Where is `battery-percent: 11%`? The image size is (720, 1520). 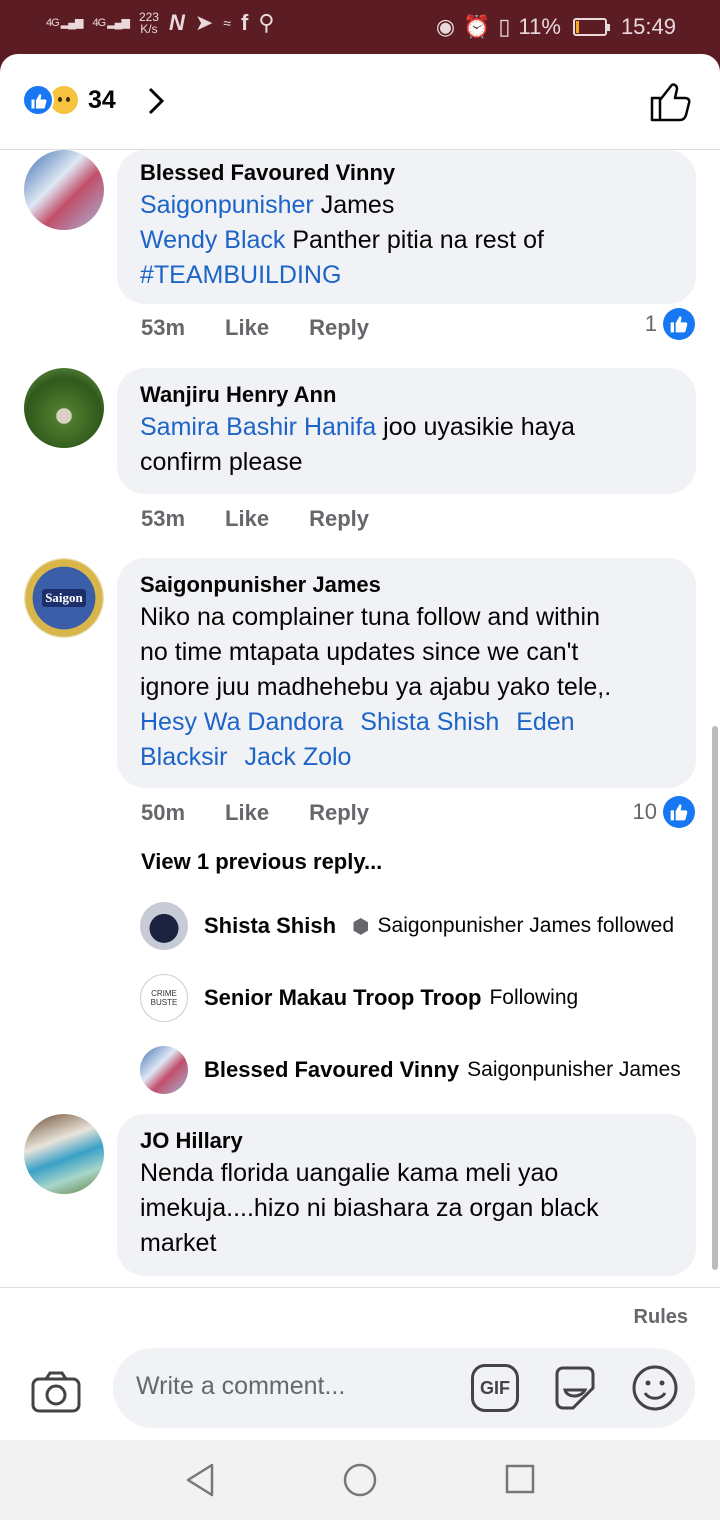 battery-percent: 11% is located at coordinates (539, 26).